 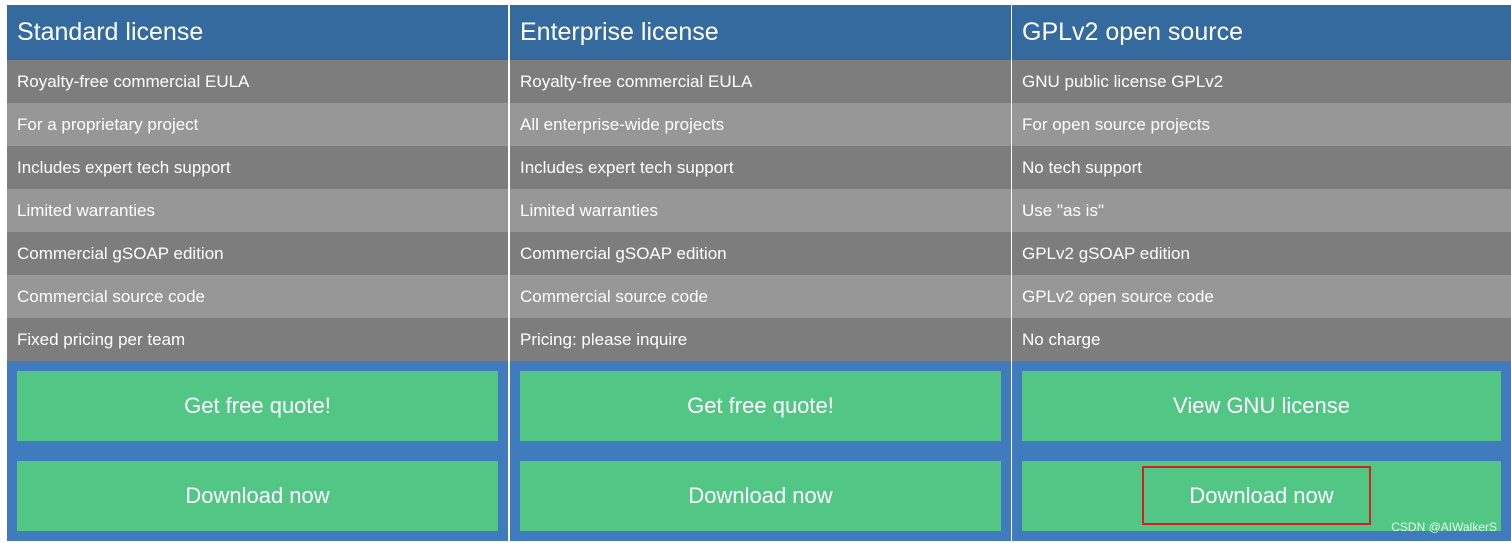 I want to click on column-title: GPLv2 open source, so click(x=1261, y=32).